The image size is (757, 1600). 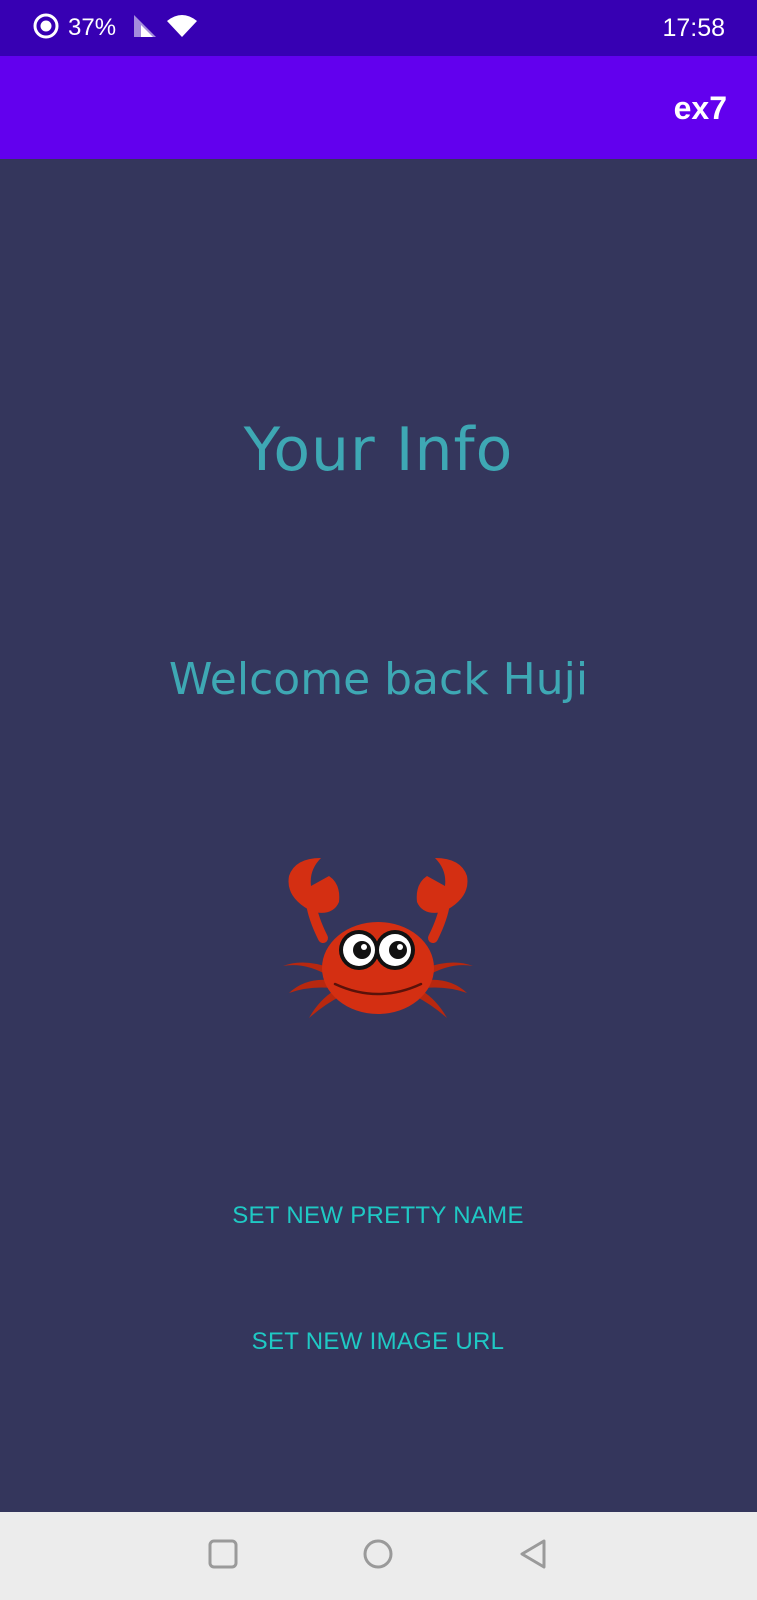 I want to click on circle-icon, so click(x=378, y=1556).